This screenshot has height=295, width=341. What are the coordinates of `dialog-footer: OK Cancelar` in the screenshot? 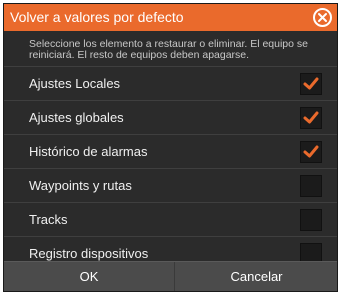 It's located at (170, 276).